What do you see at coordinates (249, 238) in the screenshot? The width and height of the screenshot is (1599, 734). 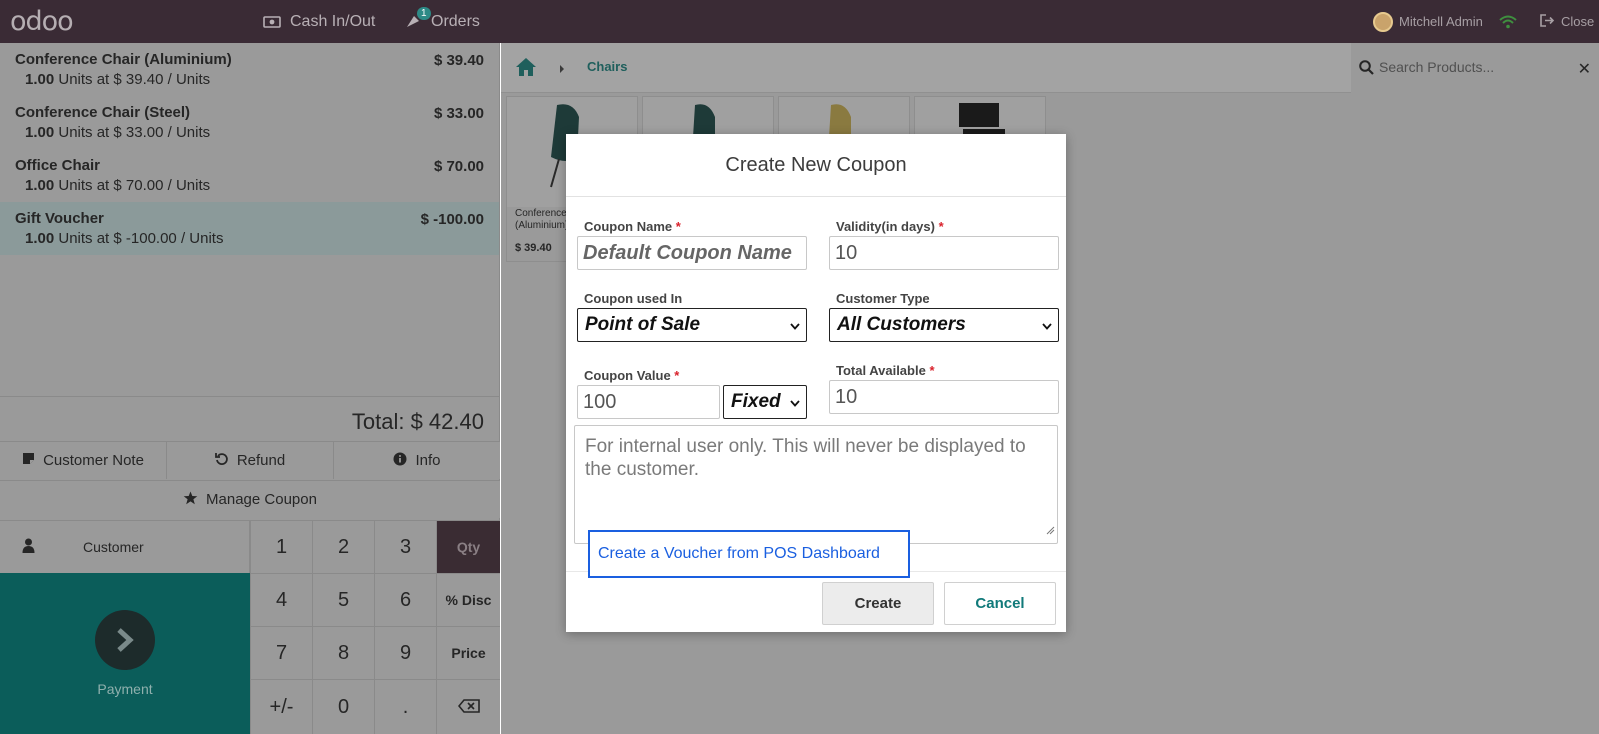 I see `order-line-detail: 1.00 Units at $ -100.00 / Units` at bounding box center [249, 238].